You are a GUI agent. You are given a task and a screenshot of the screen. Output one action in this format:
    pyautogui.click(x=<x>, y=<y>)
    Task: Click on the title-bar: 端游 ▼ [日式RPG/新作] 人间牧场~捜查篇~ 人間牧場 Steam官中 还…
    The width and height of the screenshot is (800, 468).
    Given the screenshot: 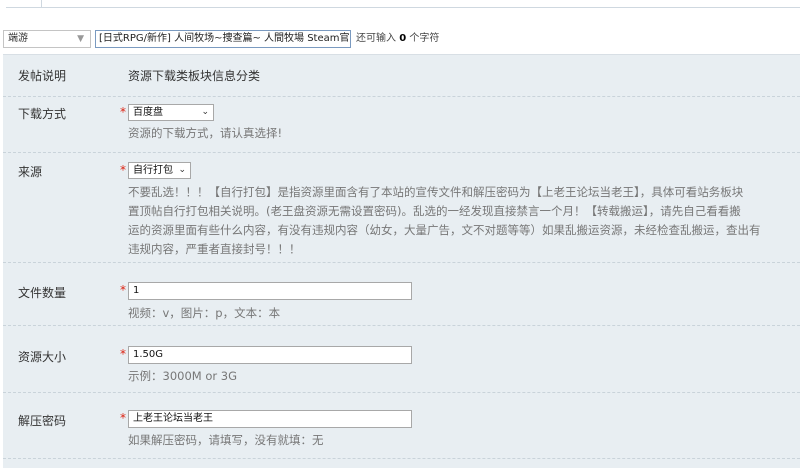 What is the action you would take?
    pyautogui.click(x=400, y=29)
    